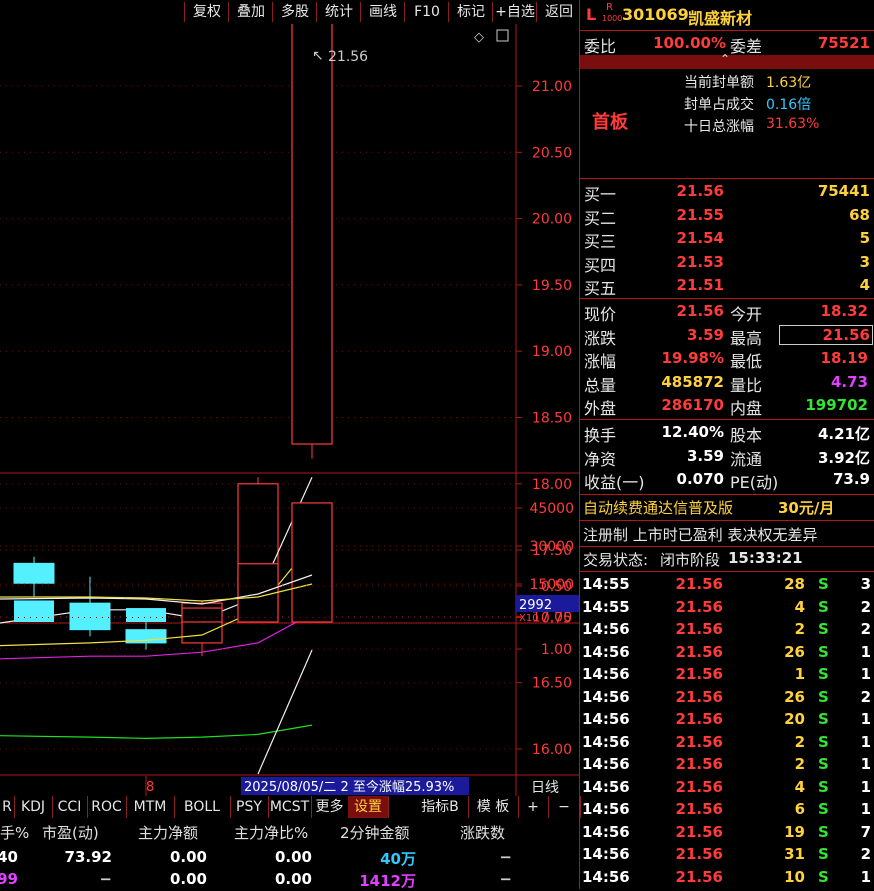 The width and height of the screenshot is (874, 891). I want to click on toolbar-button-5: F10, so click(426, 12).